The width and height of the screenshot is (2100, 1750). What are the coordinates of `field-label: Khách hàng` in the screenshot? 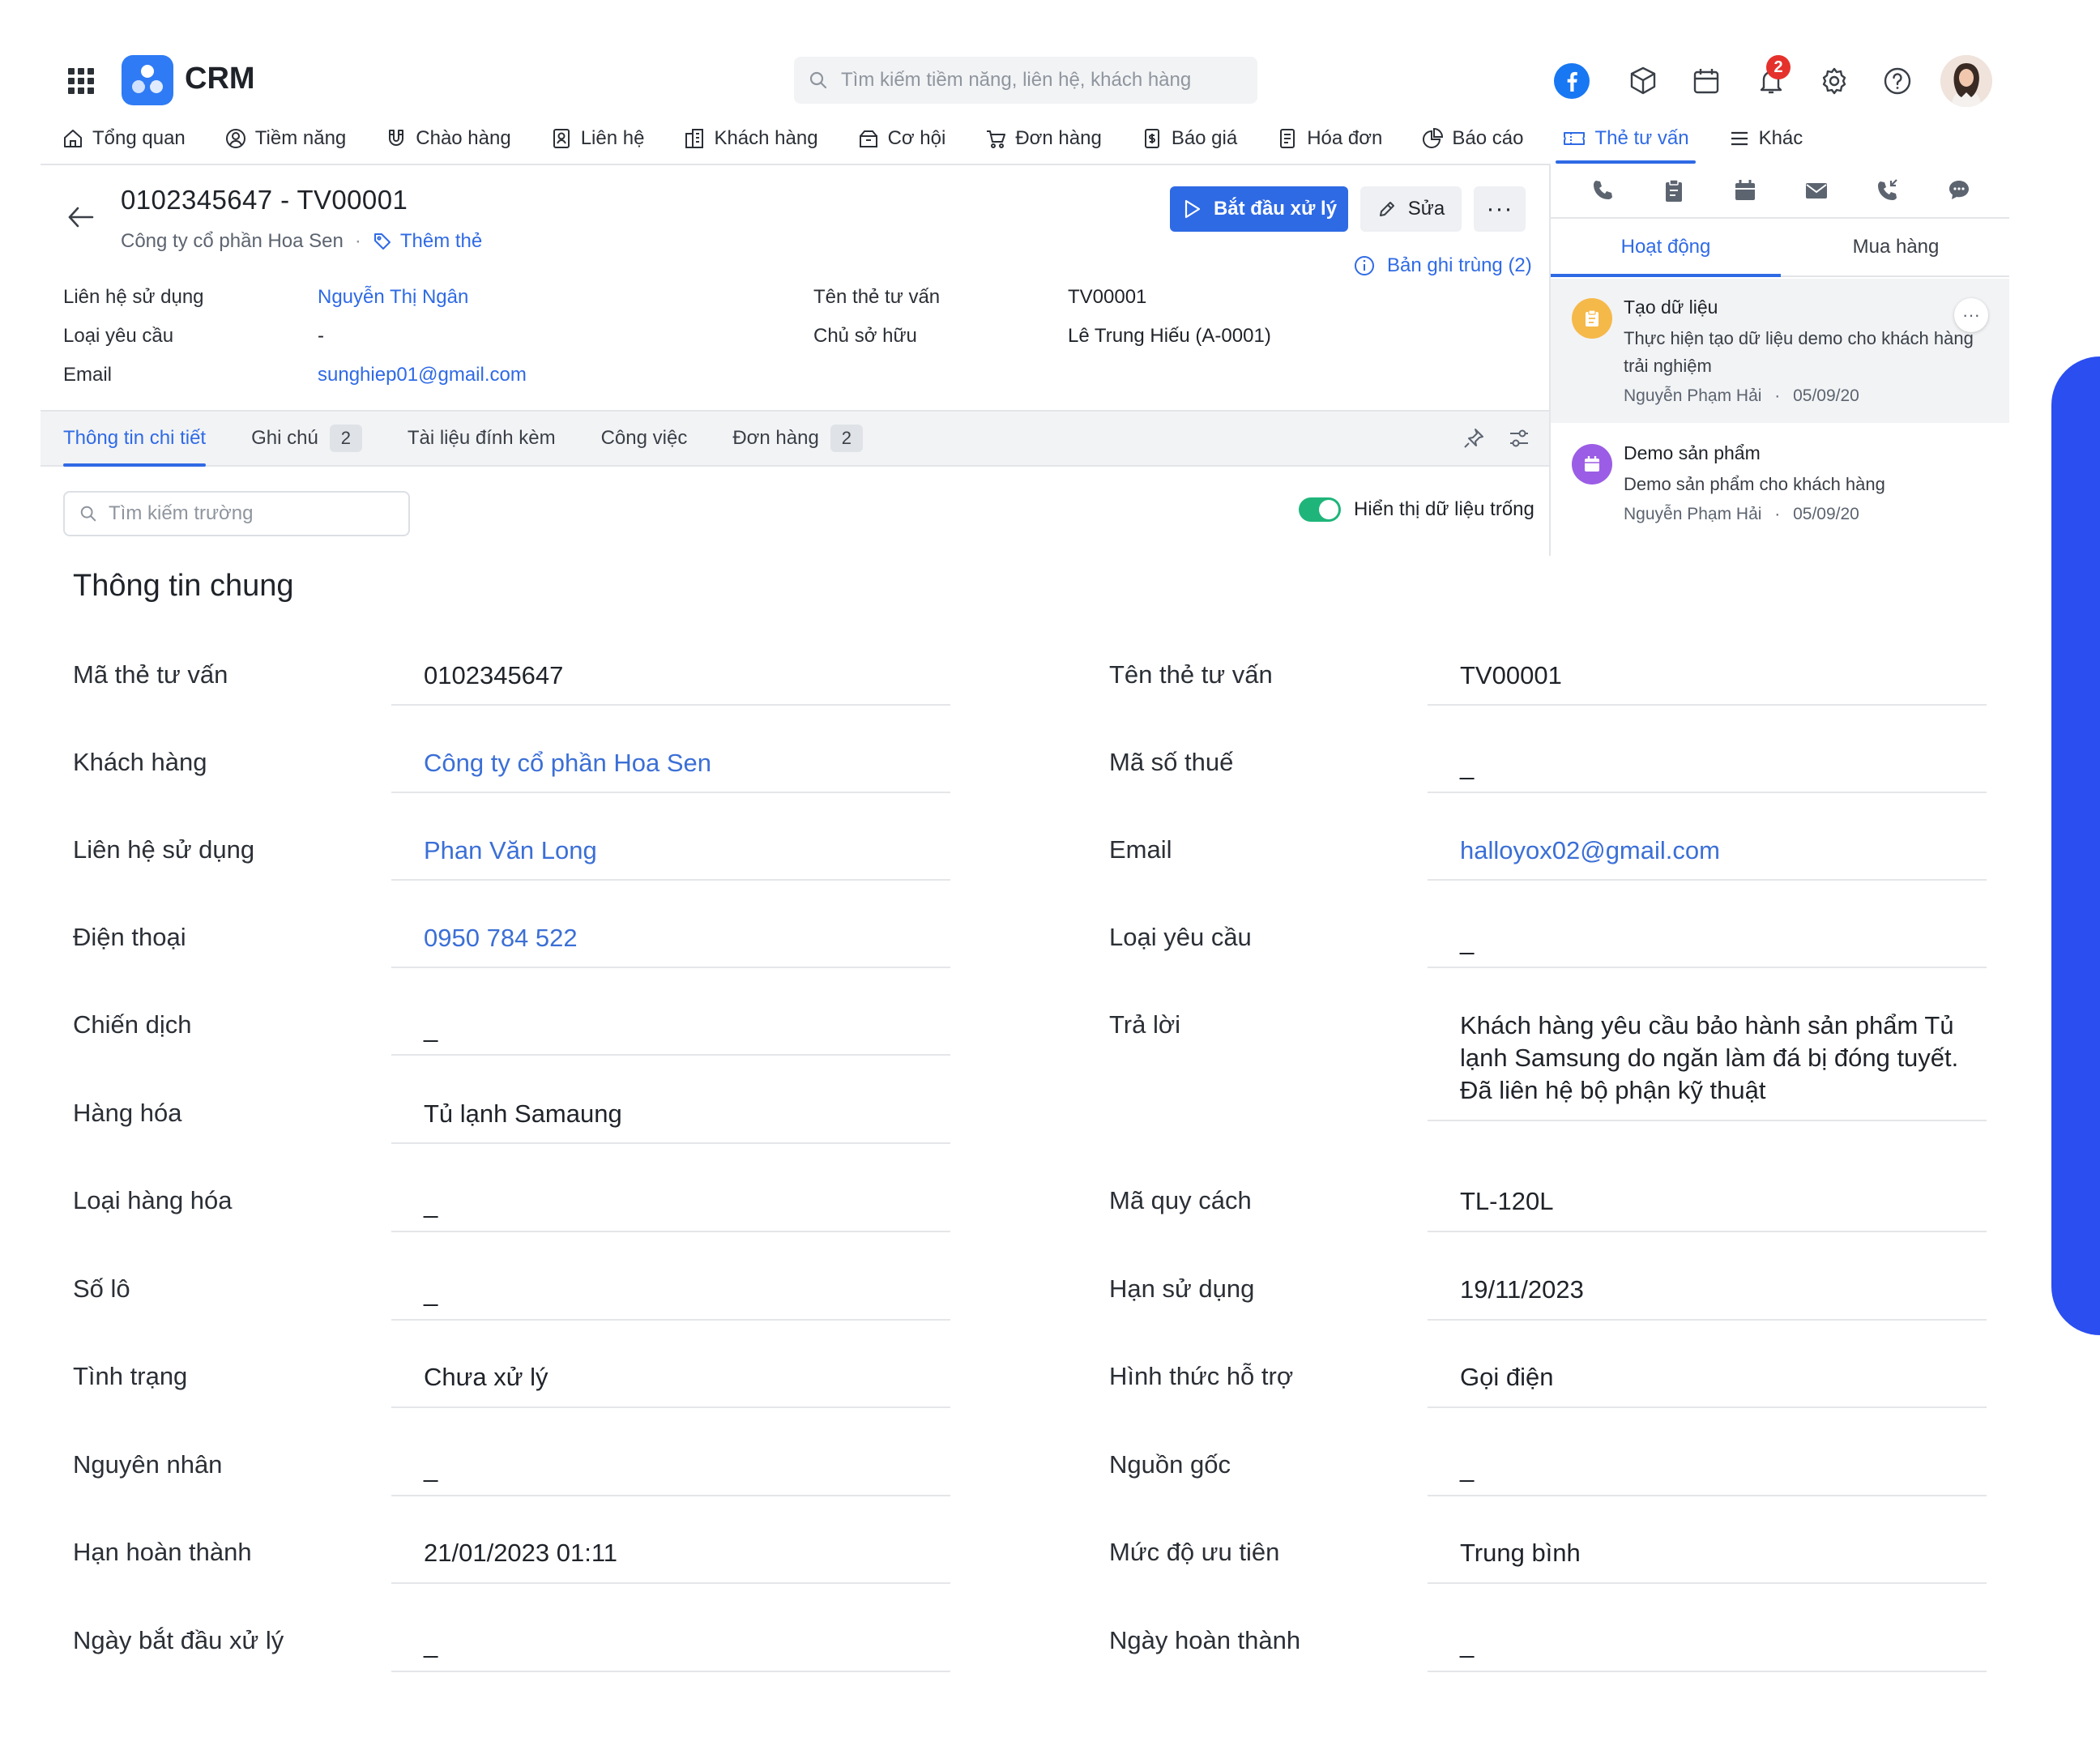 It's located at (140, 762).